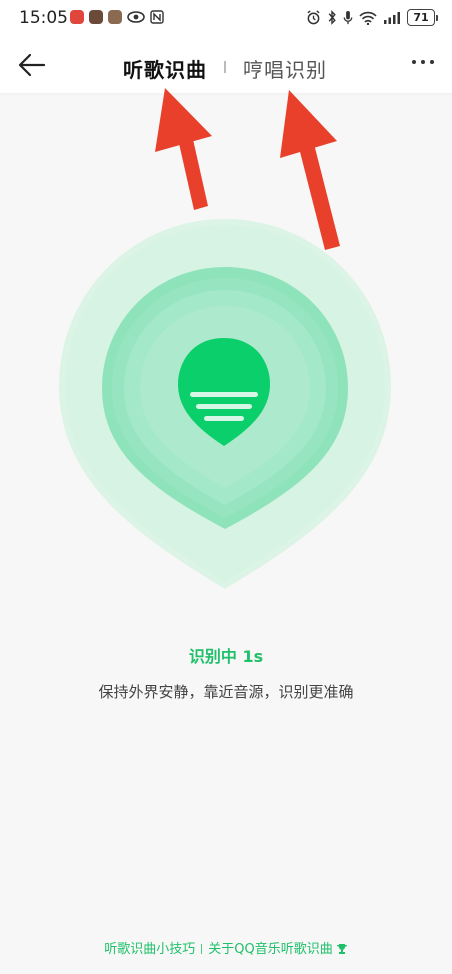 The height and width of the screenshot is (974, 452). What do you see at coordinates (136, 17) in the screenshot?
I see `eye-icon` at bounding box center [136, 17].